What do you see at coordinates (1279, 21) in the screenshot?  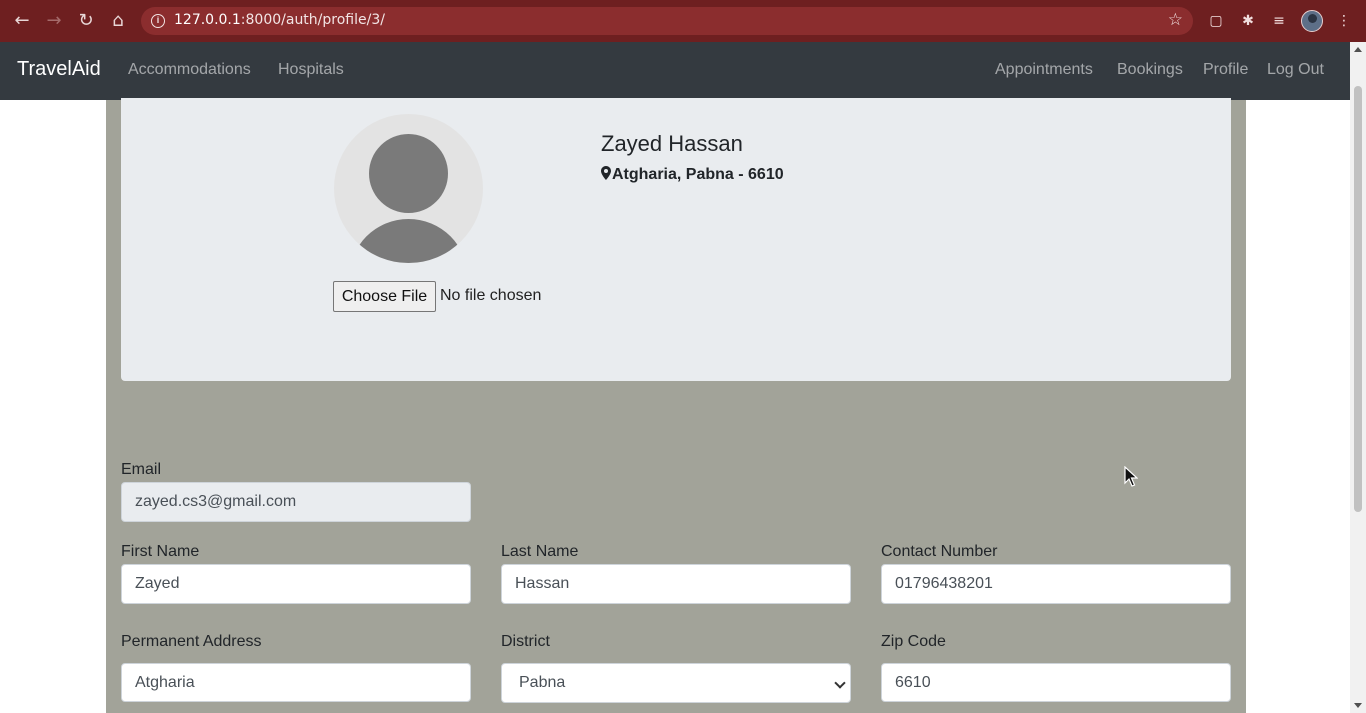 I see `media-control-icon: ≡` at bounding box center [1279, 21].